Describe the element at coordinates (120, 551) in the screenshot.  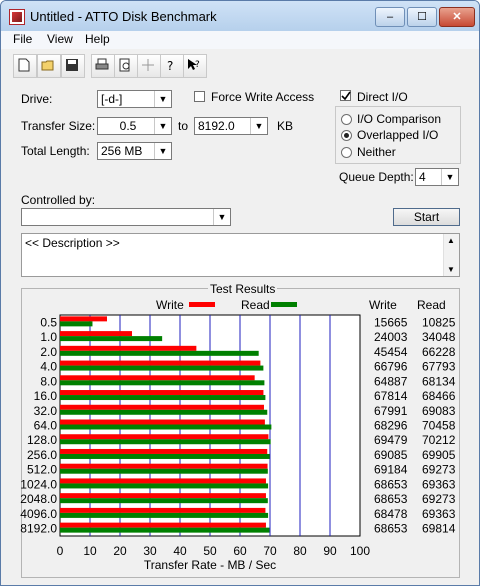
I see `x-tick-label: 20` at that location.